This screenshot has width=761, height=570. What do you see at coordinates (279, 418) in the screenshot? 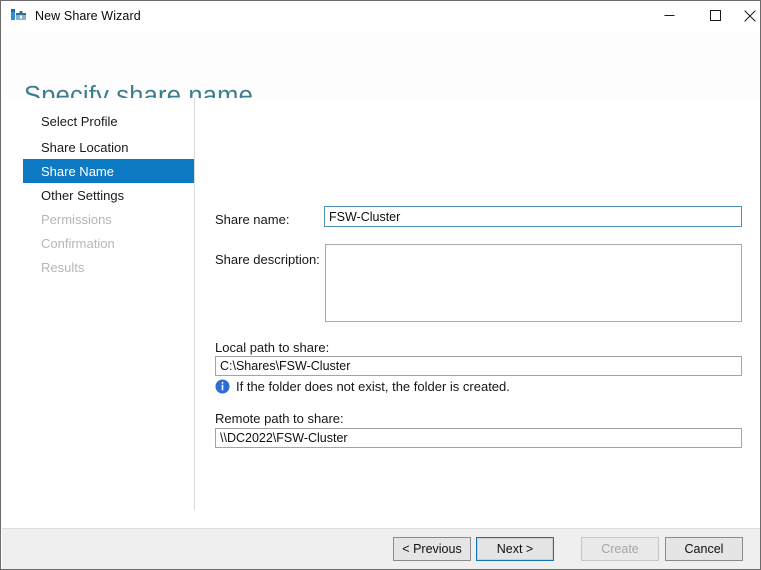
I see `remote-path-label: Remote path to share:` at bounding box center [279, 418].